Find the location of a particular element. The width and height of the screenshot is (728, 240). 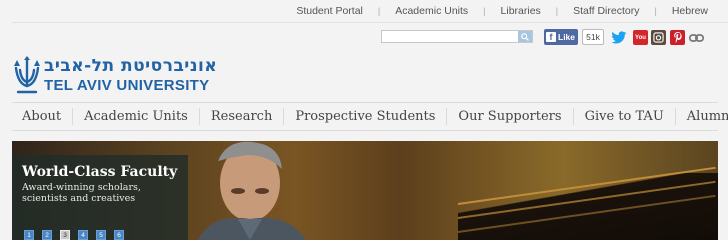

nav-item-prospective-students: Prospective Students is located at coordinates (366, 116).